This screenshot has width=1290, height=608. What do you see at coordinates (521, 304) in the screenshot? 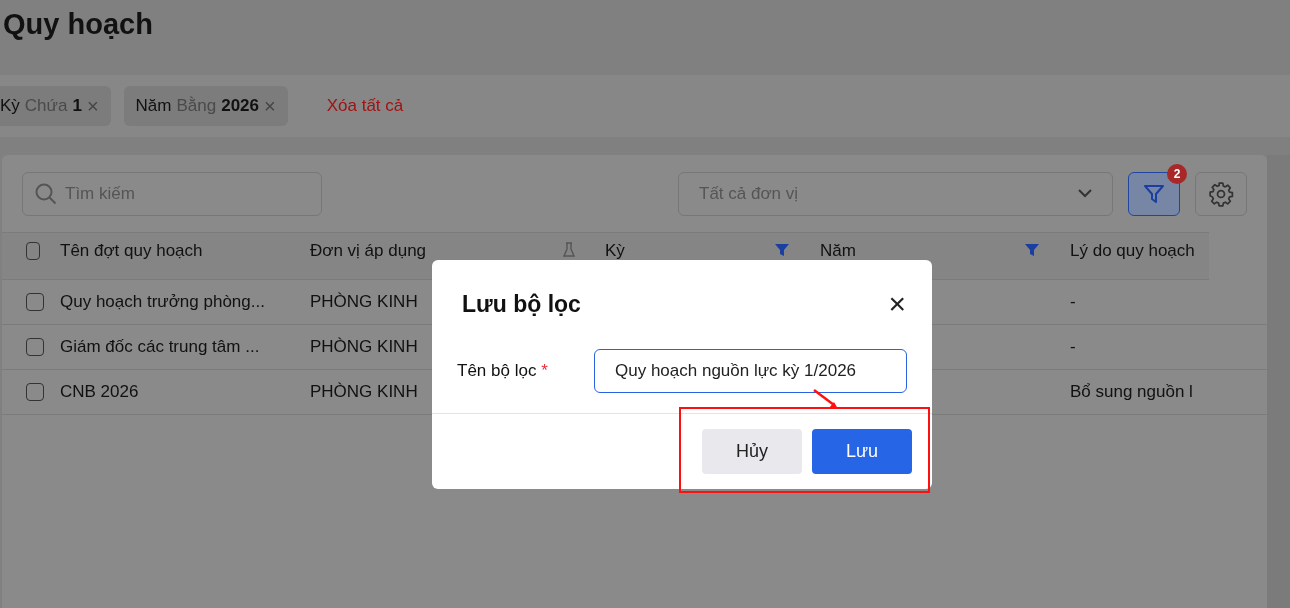
I see `dialog-title: Lưu bộ lọc` at bounding box center [521, 304].